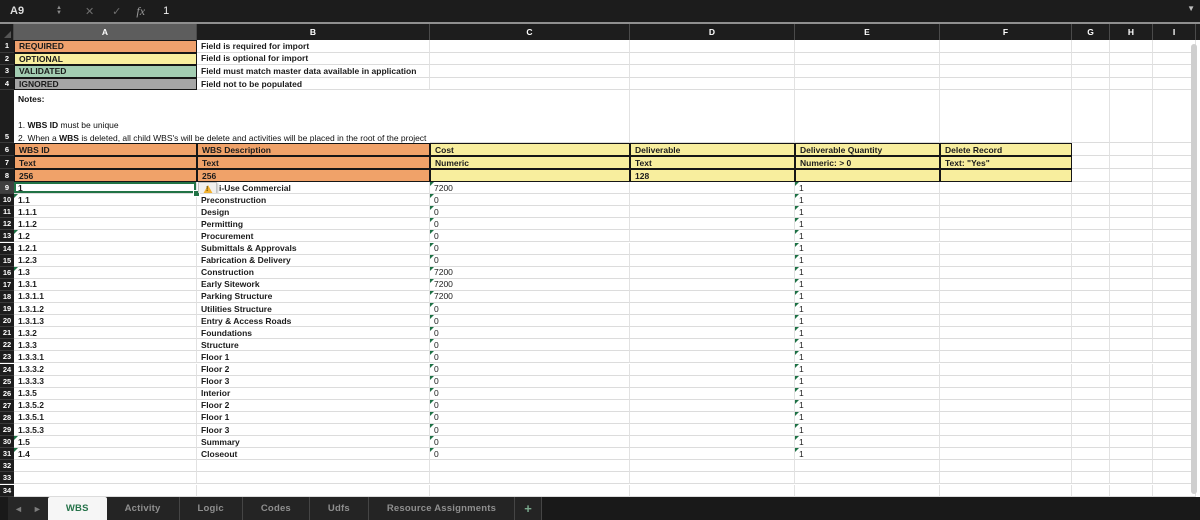 This screenshot has width=1200, height=520. What do you see at coordinates (1006, 32) in the screenshot?
I see `column-header-F: F` at bounding box center [1006, 32].